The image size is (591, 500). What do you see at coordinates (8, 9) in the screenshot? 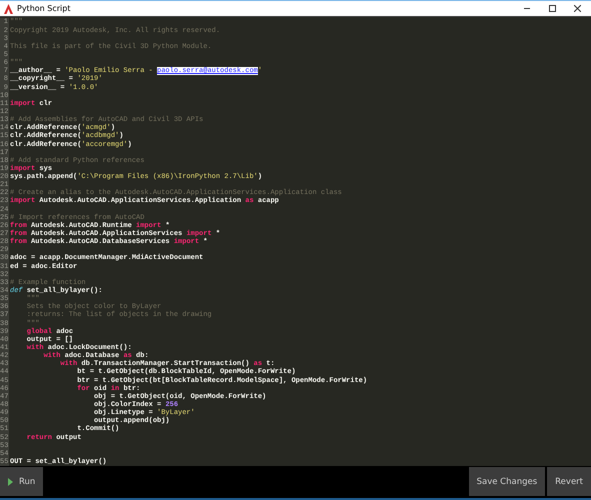
I see `app-logo-icon` at bounding box center [8, 9].